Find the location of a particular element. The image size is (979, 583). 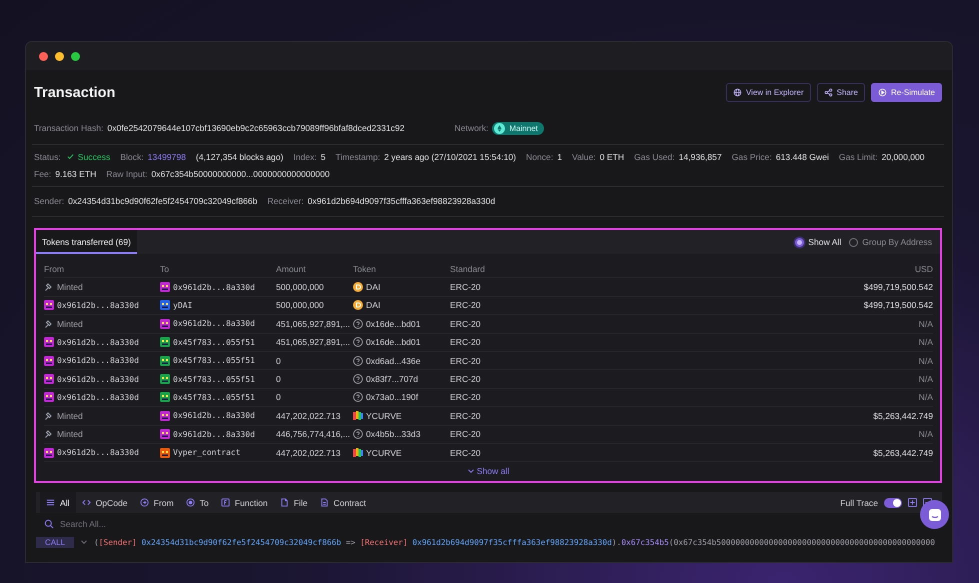

expand-all-icon is located at coordinates (912, 503).